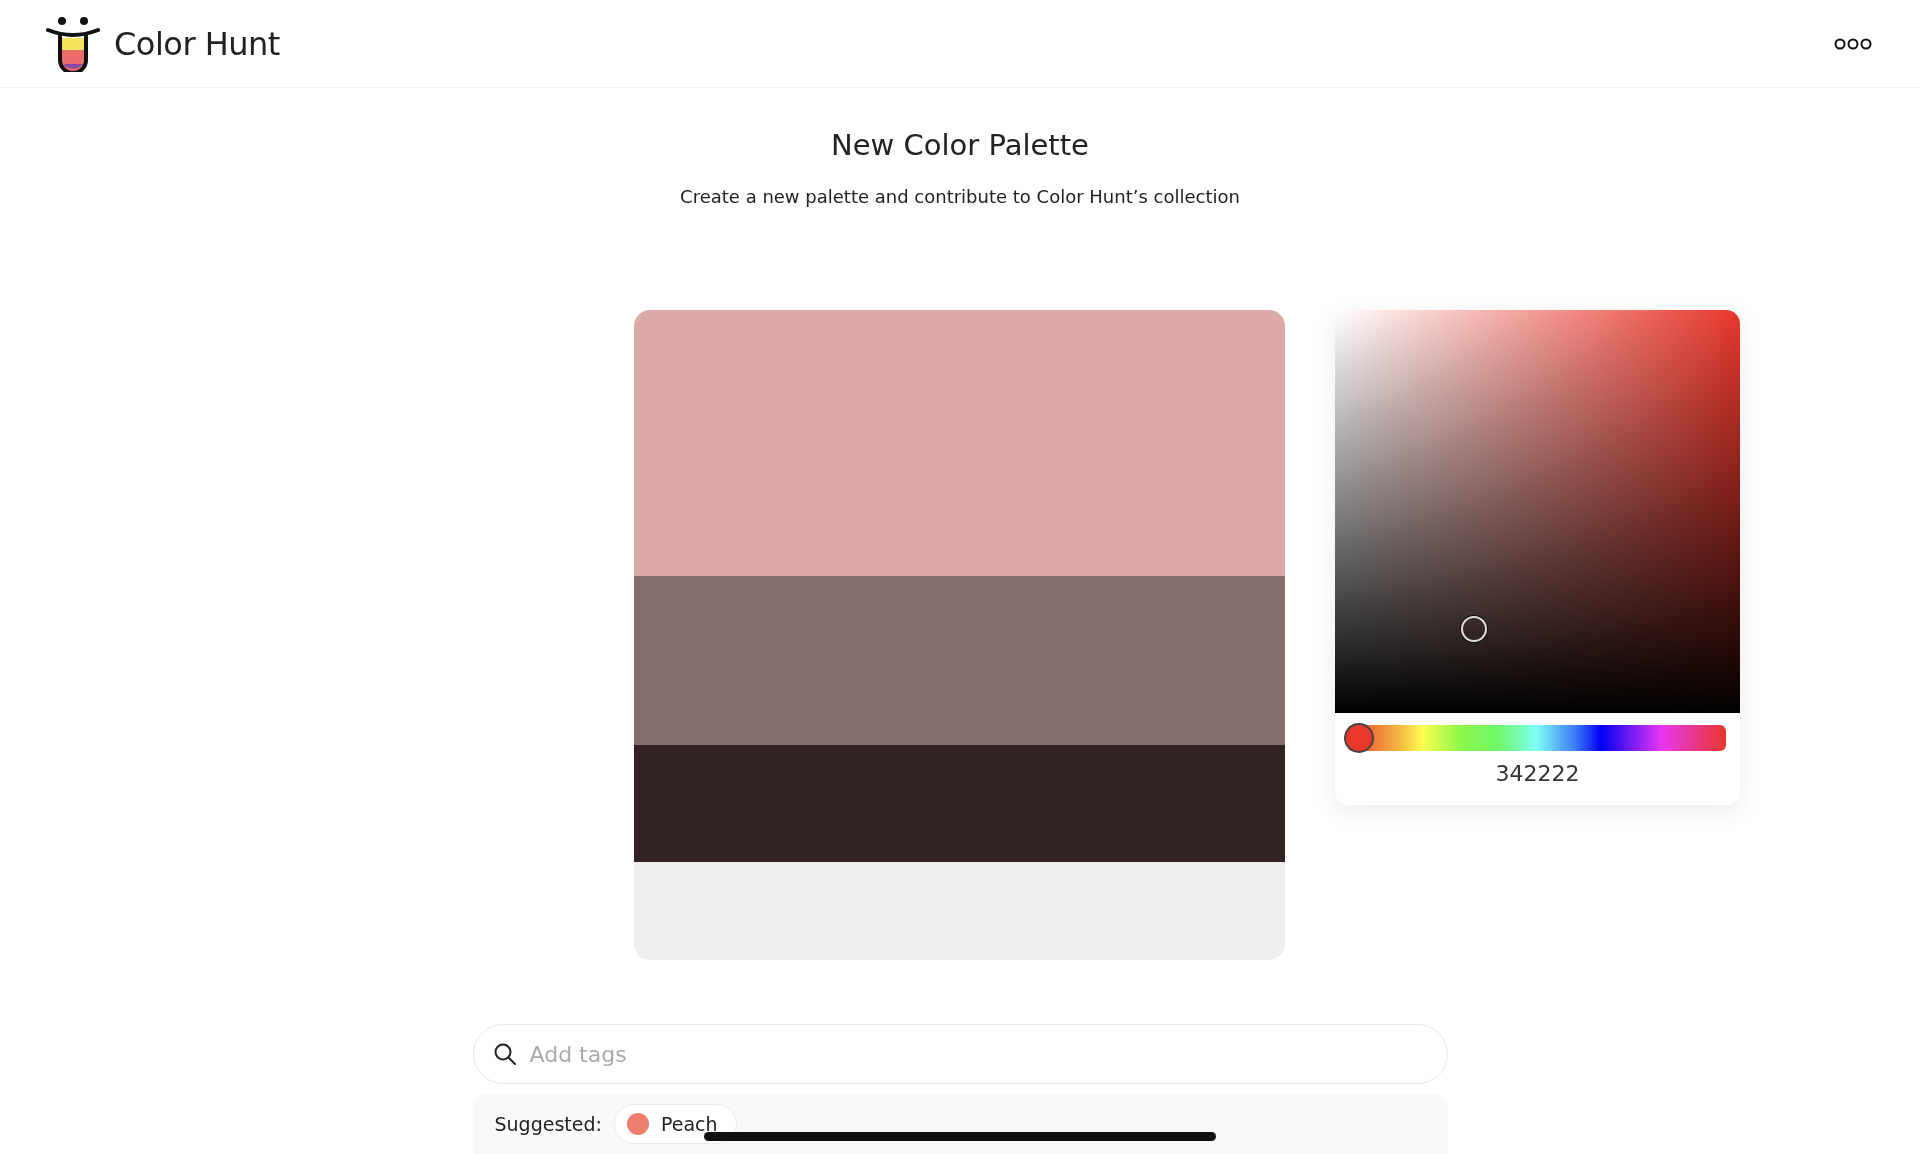 The height and width of the screenshot is (1154, 1920). I want to click on brand-name: Color Hunt, so click(197, 43).